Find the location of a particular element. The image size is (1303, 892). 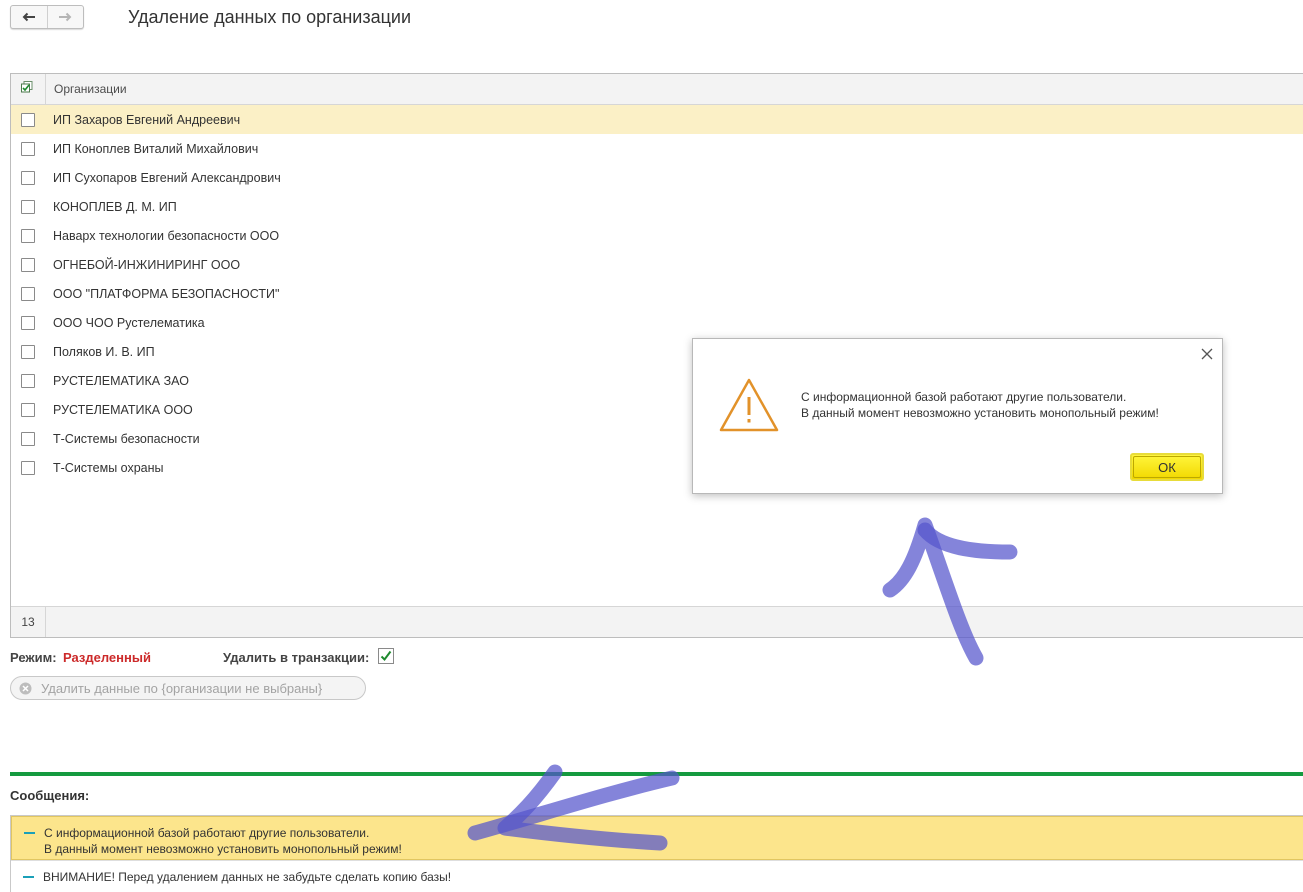

check-all-icon is located at coordinates (27, 87).